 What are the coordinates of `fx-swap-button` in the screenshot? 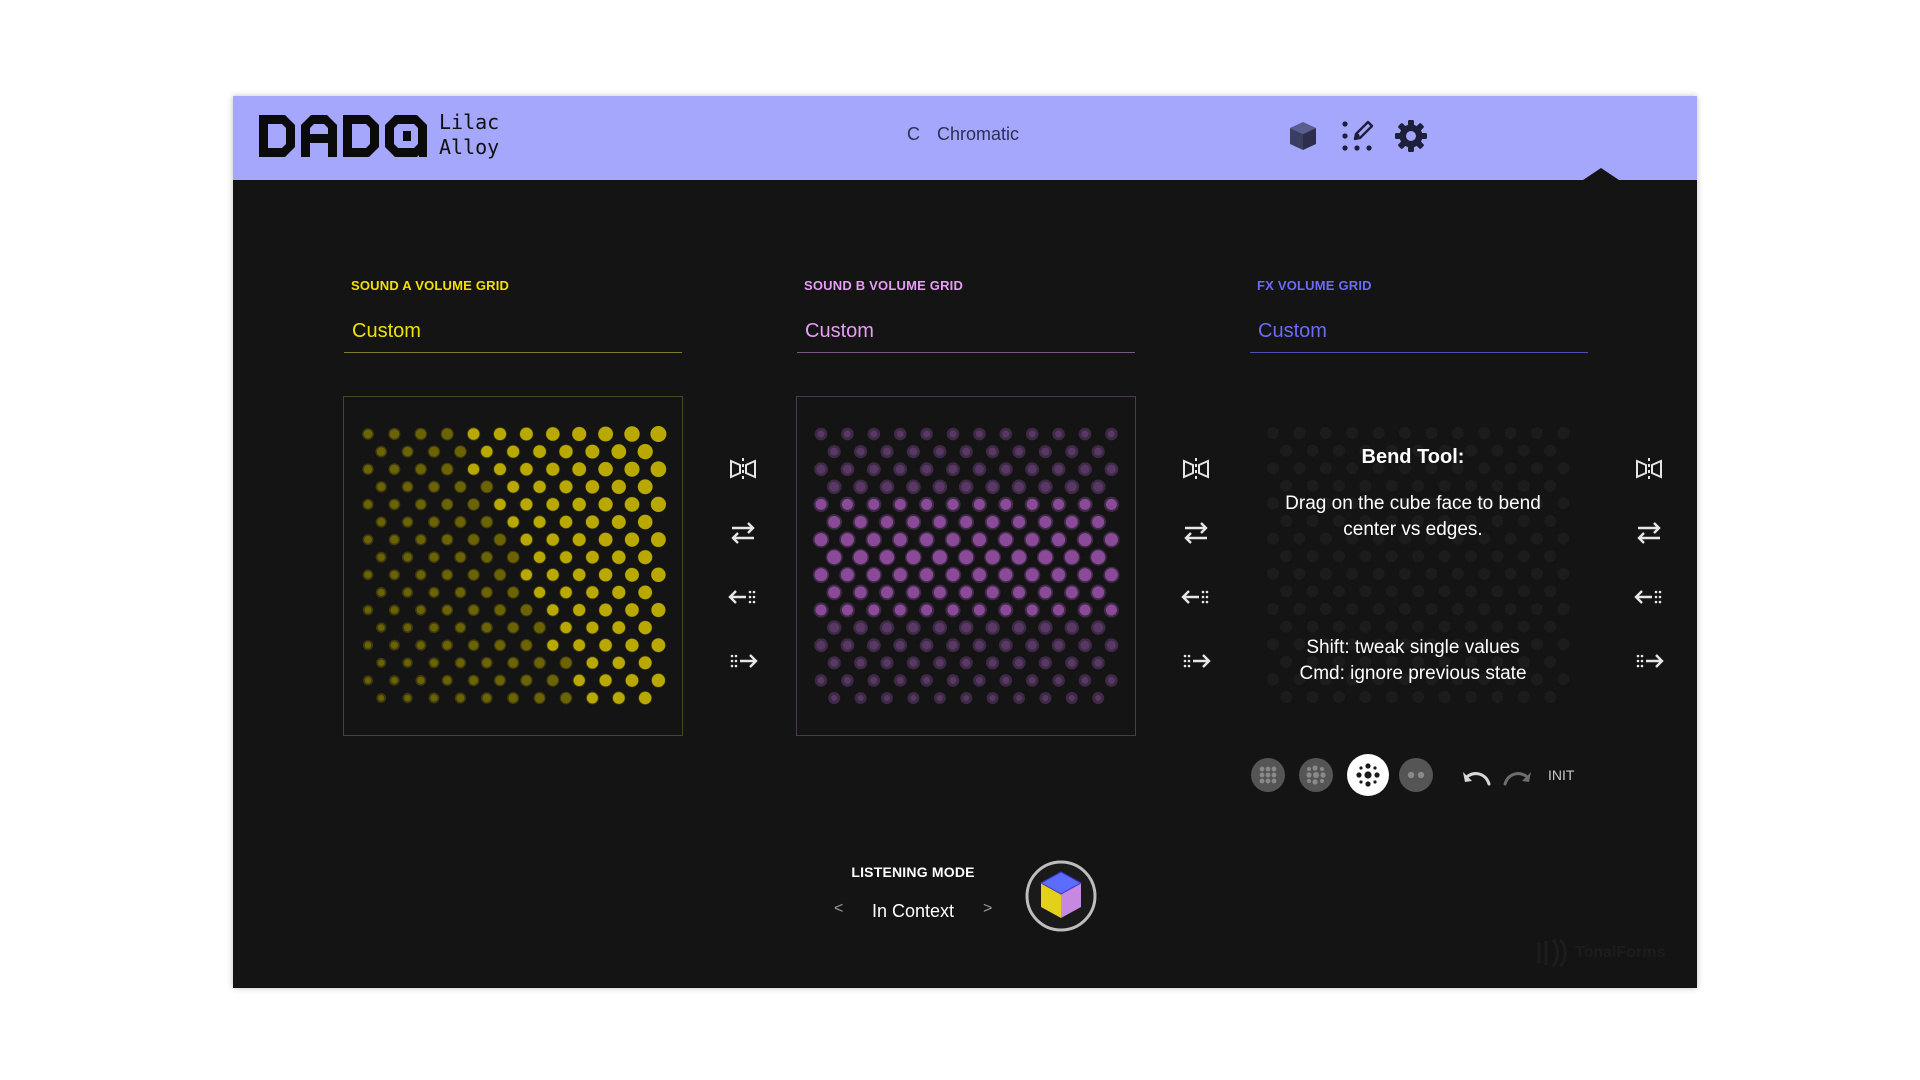 It's located at (1649, 533).